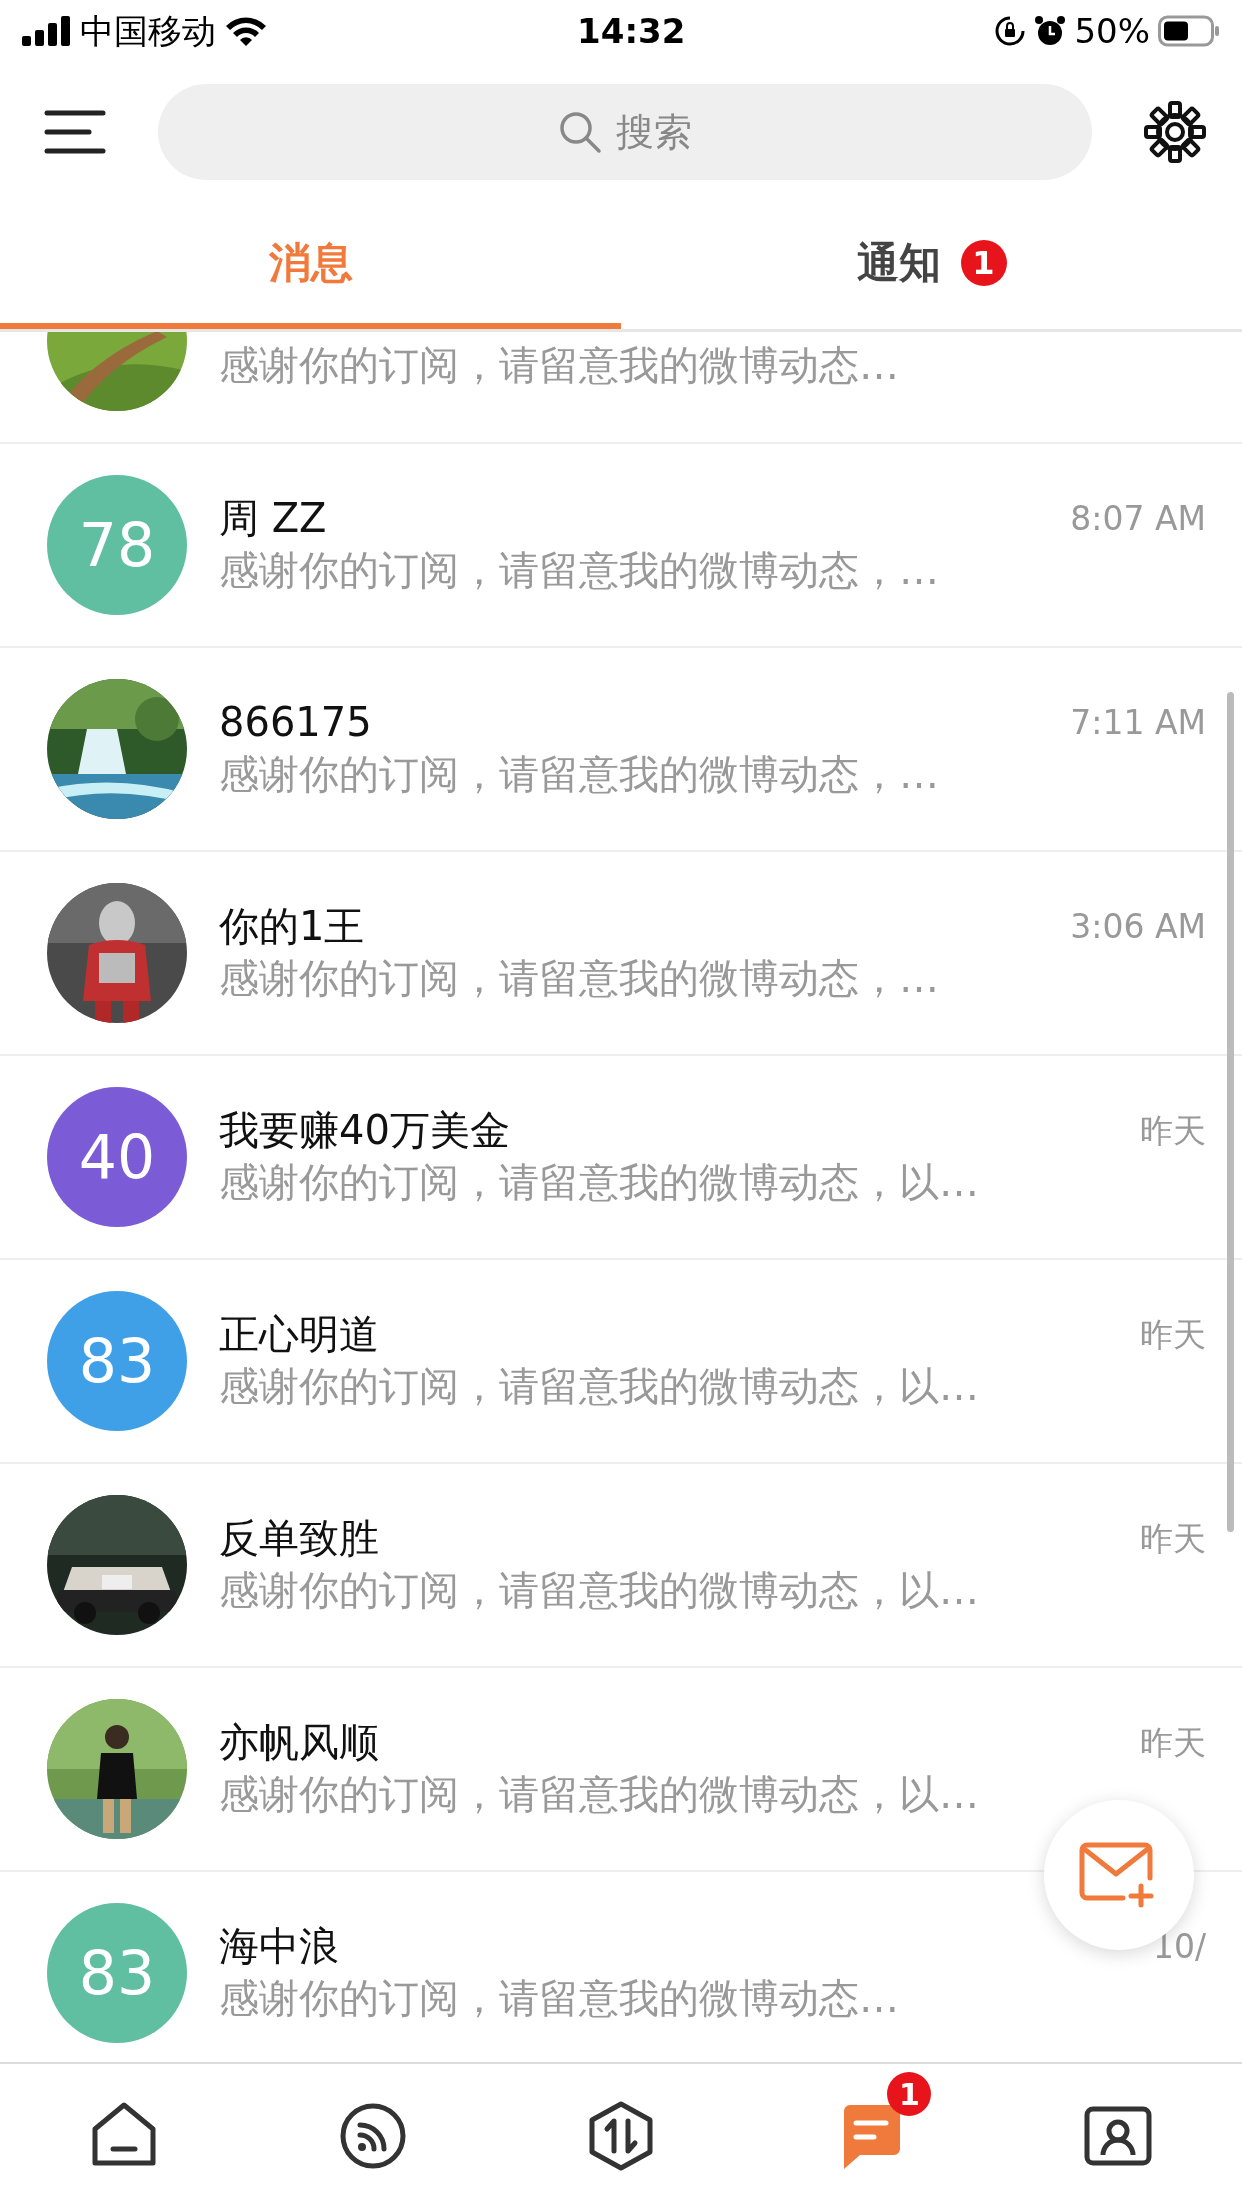 The width and height of the screenshot is (1242, 2208). What do you see at coordinates (580, 132) in the screenshot?
I see `search-icon` at bounding box center [580, 132].